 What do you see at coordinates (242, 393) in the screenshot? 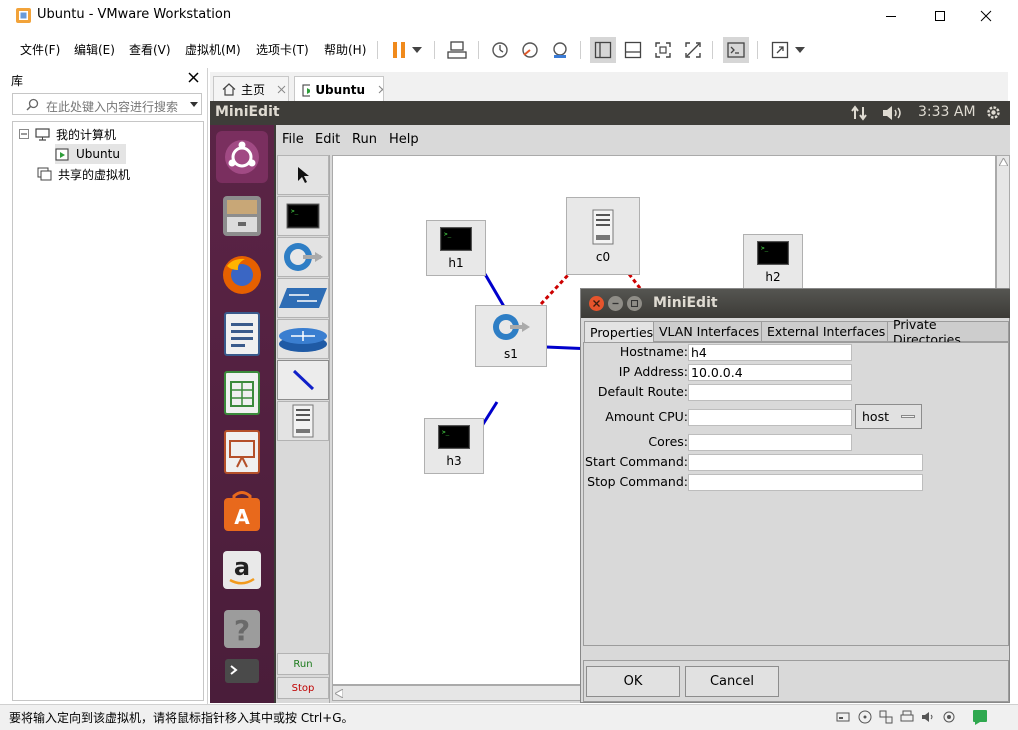
I see `launcher-calc-icon` at bounding box center [242, 393].